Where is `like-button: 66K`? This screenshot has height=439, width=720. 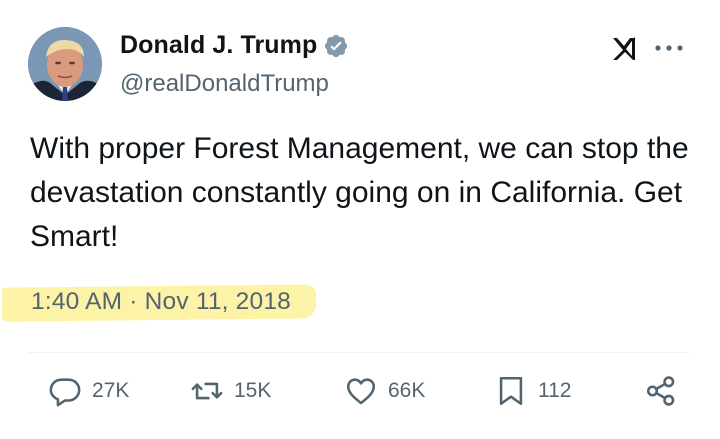 like-button: 66K is located at coordinates (384, 391).